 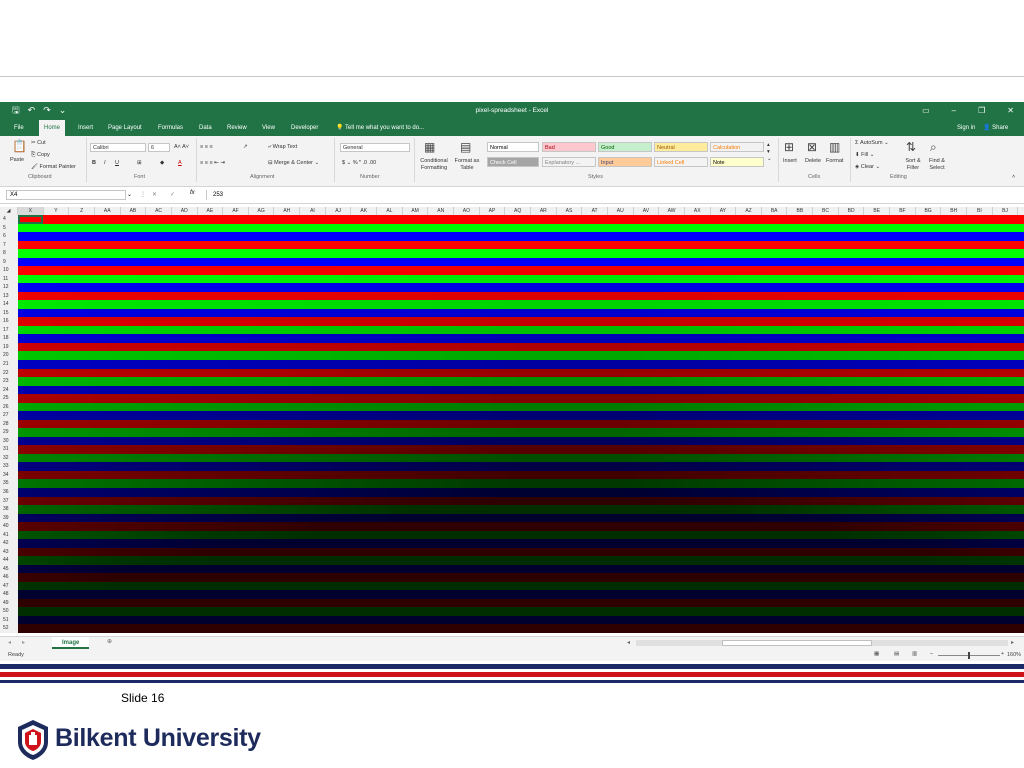 I want to click on hscroll-left-icon: ◂, so click(x=628, y=642).